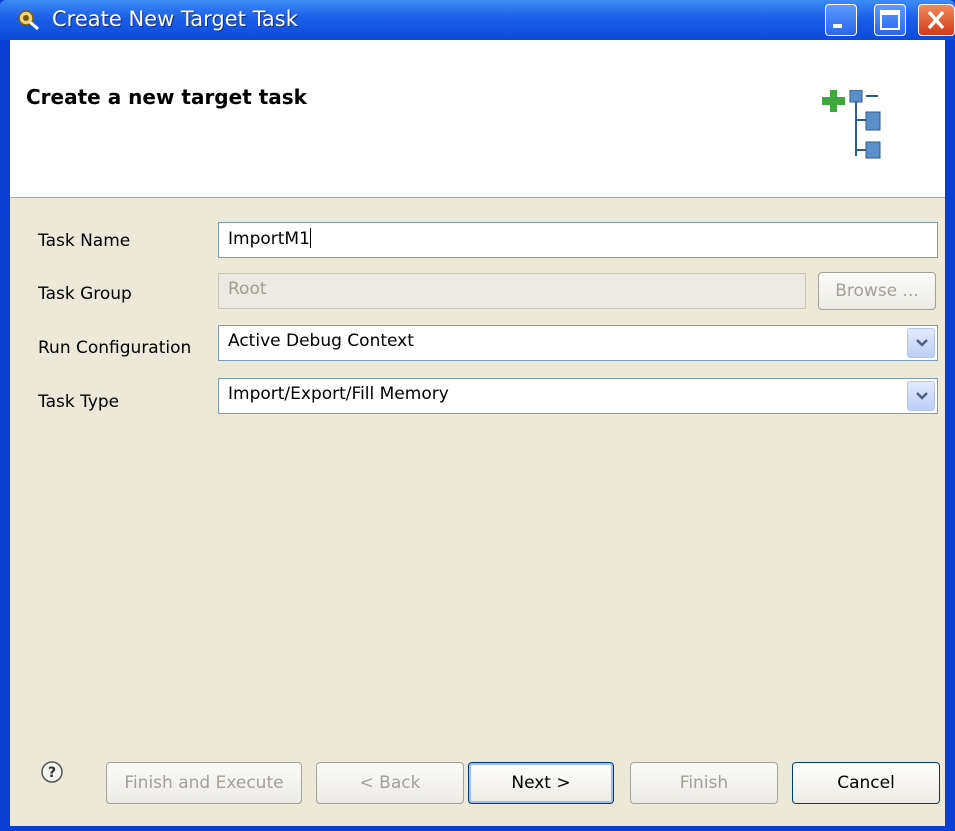 Image resolution: width=955 pixels, height=831 pixels. What do you see at coordinates (837, 26) in the screenshot?
I see `minimize-icon` at bounding box center [837, 26].